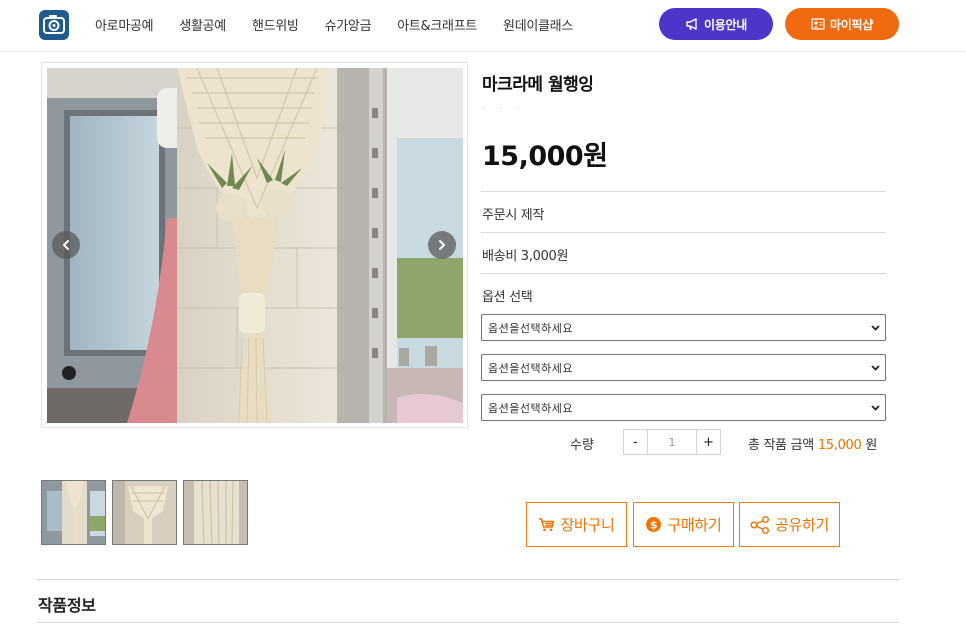 This screenshot has width=966, height=634. Describe the element at coordinates (871, 445) in the screenshot. I see `total-price-unit: 원` at that location.